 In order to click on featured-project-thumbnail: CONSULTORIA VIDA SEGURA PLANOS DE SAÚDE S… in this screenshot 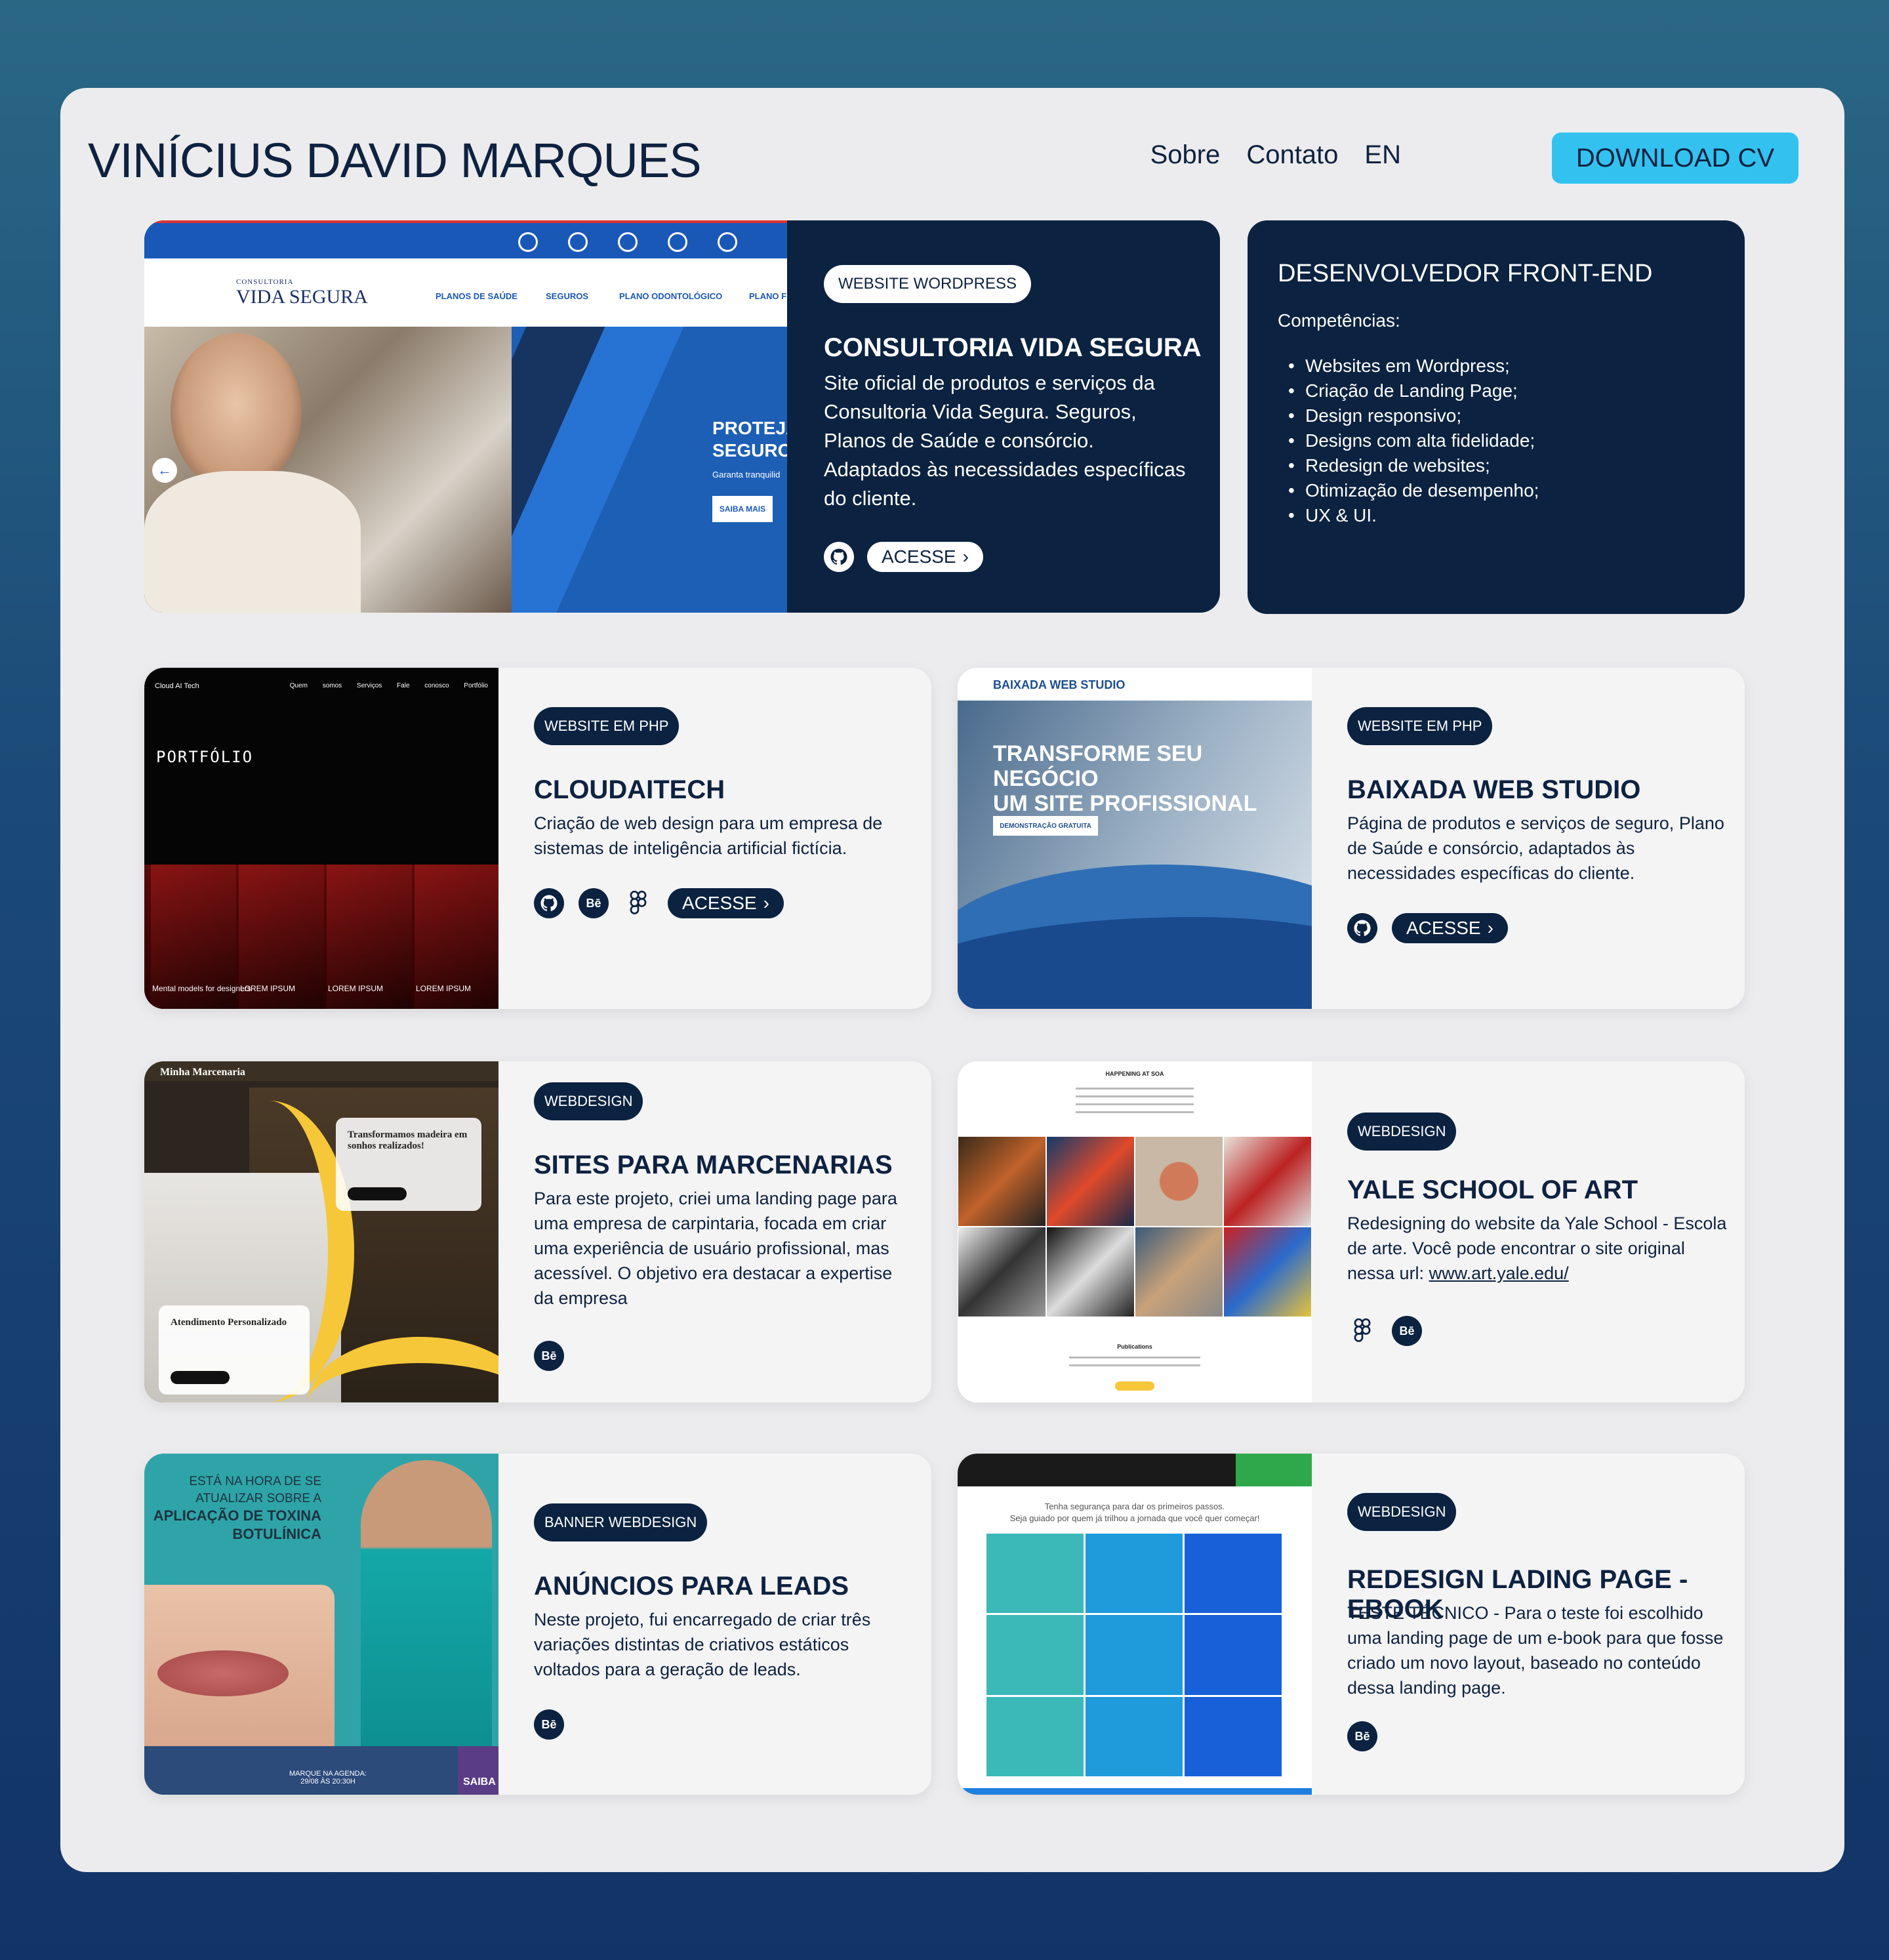, I will do `click(465, 417)`.